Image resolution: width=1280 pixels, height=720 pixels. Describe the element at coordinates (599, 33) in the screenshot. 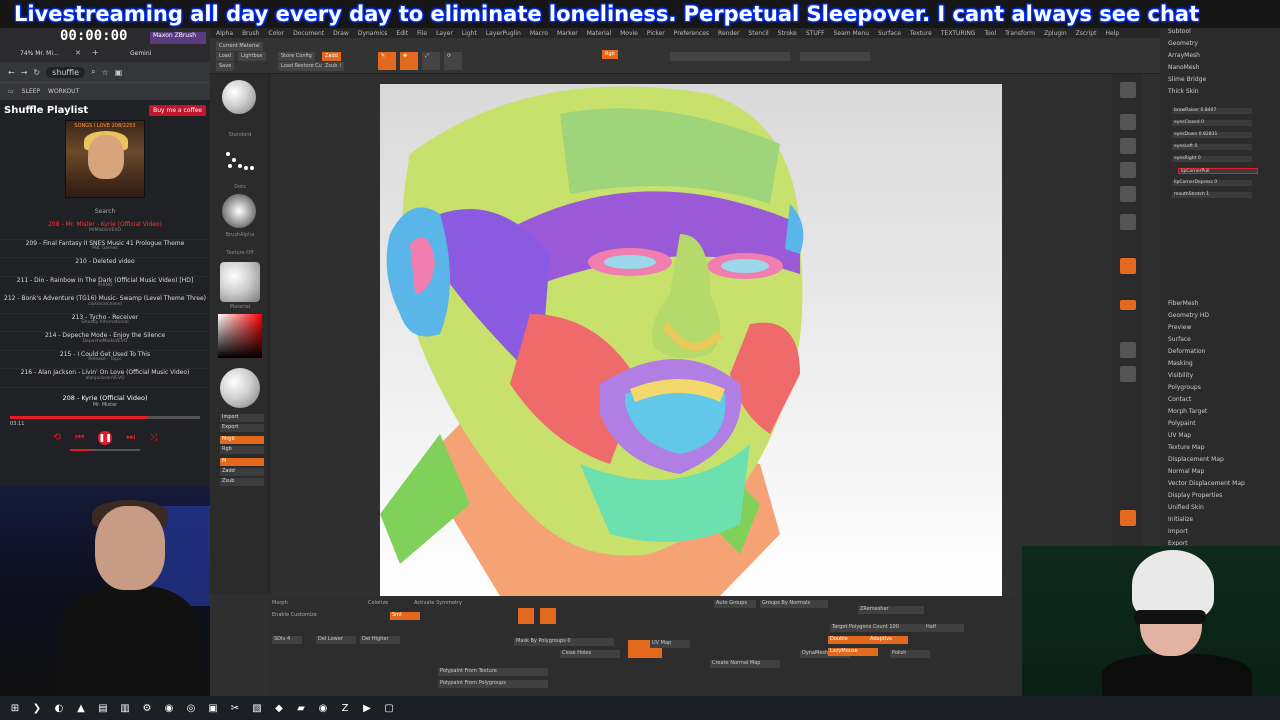

I see `menu-item-material: Material` at that location.